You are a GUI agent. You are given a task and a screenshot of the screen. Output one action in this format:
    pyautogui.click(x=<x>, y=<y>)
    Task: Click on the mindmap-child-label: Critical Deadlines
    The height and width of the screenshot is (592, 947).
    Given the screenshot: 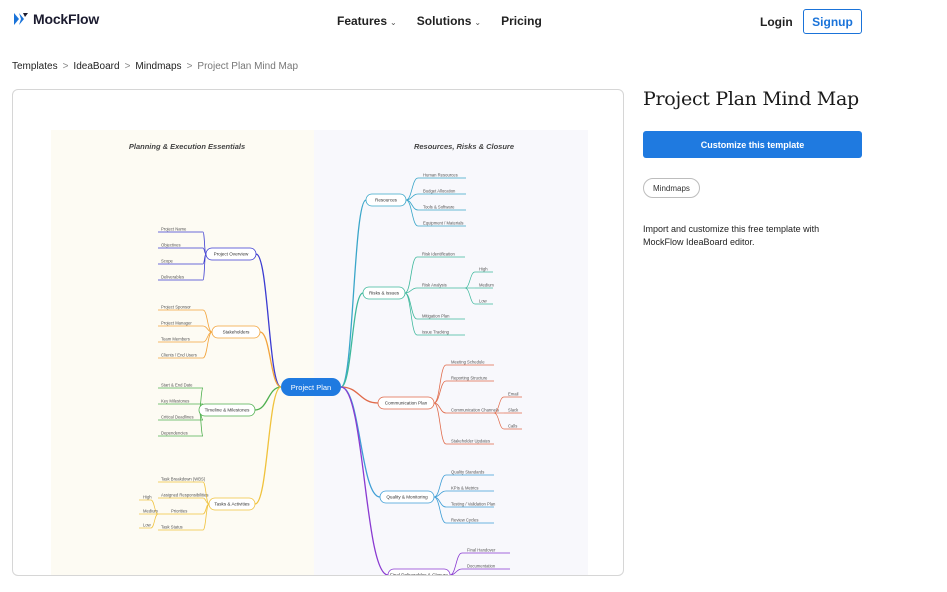 What is the action you would take?
    pyautogui.click(x=177, y=417)
    